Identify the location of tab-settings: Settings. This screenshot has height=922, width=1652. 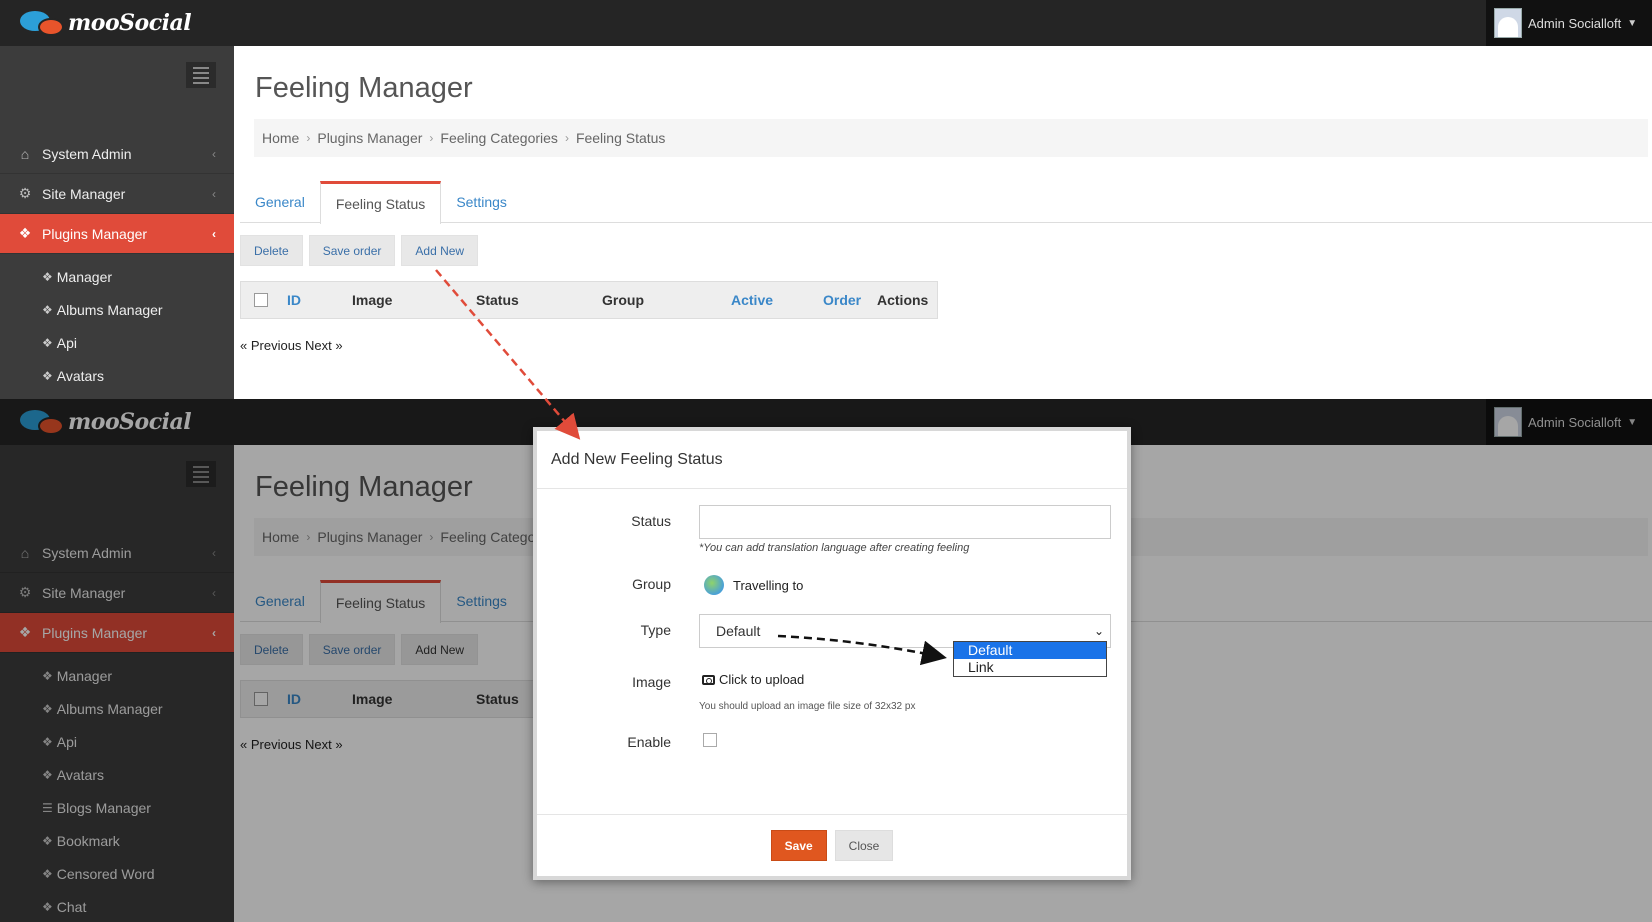
(481, 202).